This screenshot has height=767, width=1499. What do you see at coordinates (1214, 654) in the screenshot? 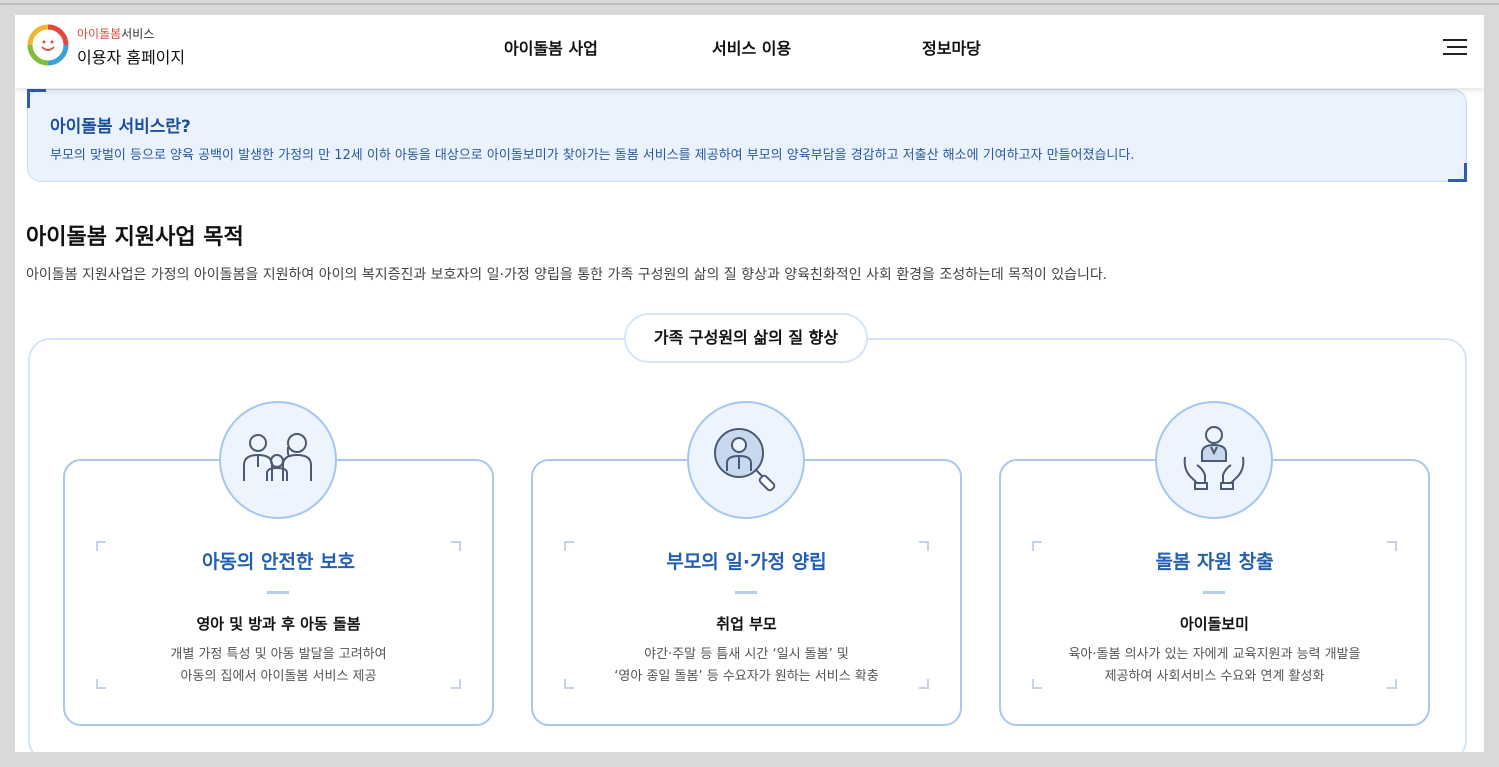
I see `card-text: 육아·돌봄 의사가 있는 자에게 교육지원과 능력 개발을` at bounding box center [1214, 654].